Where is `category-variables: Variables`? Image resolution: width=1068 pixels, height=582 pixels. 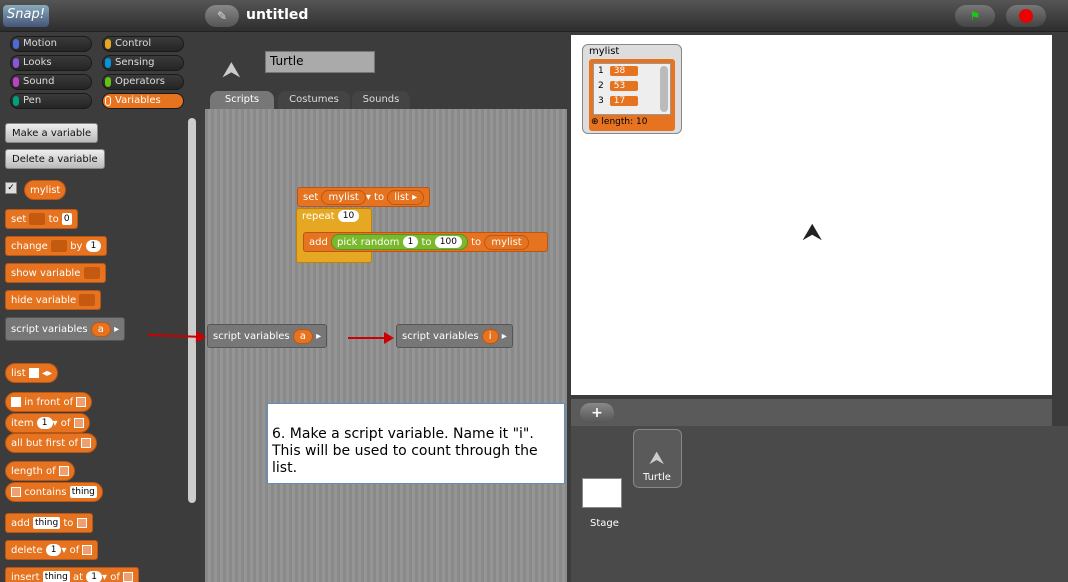 category-variables: Variables is located at coordinates (143, 101).